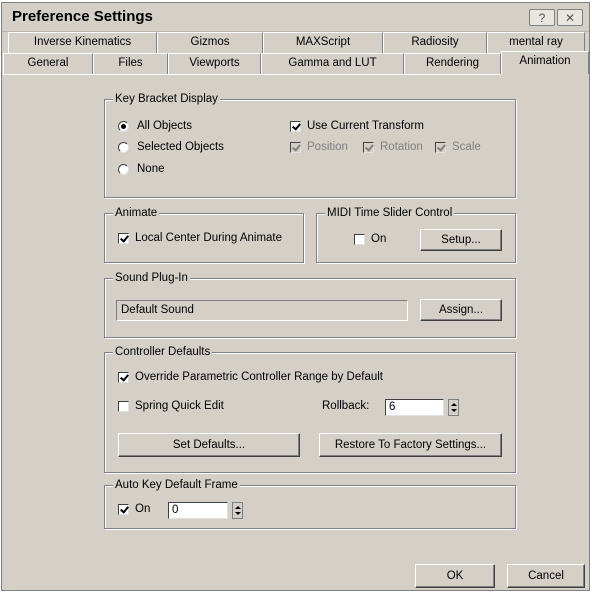 This screenshot has width=592, height=593. Describe the element at coordinates (130, 63) in the screenshot. I see `tab-files: Files` at that location.